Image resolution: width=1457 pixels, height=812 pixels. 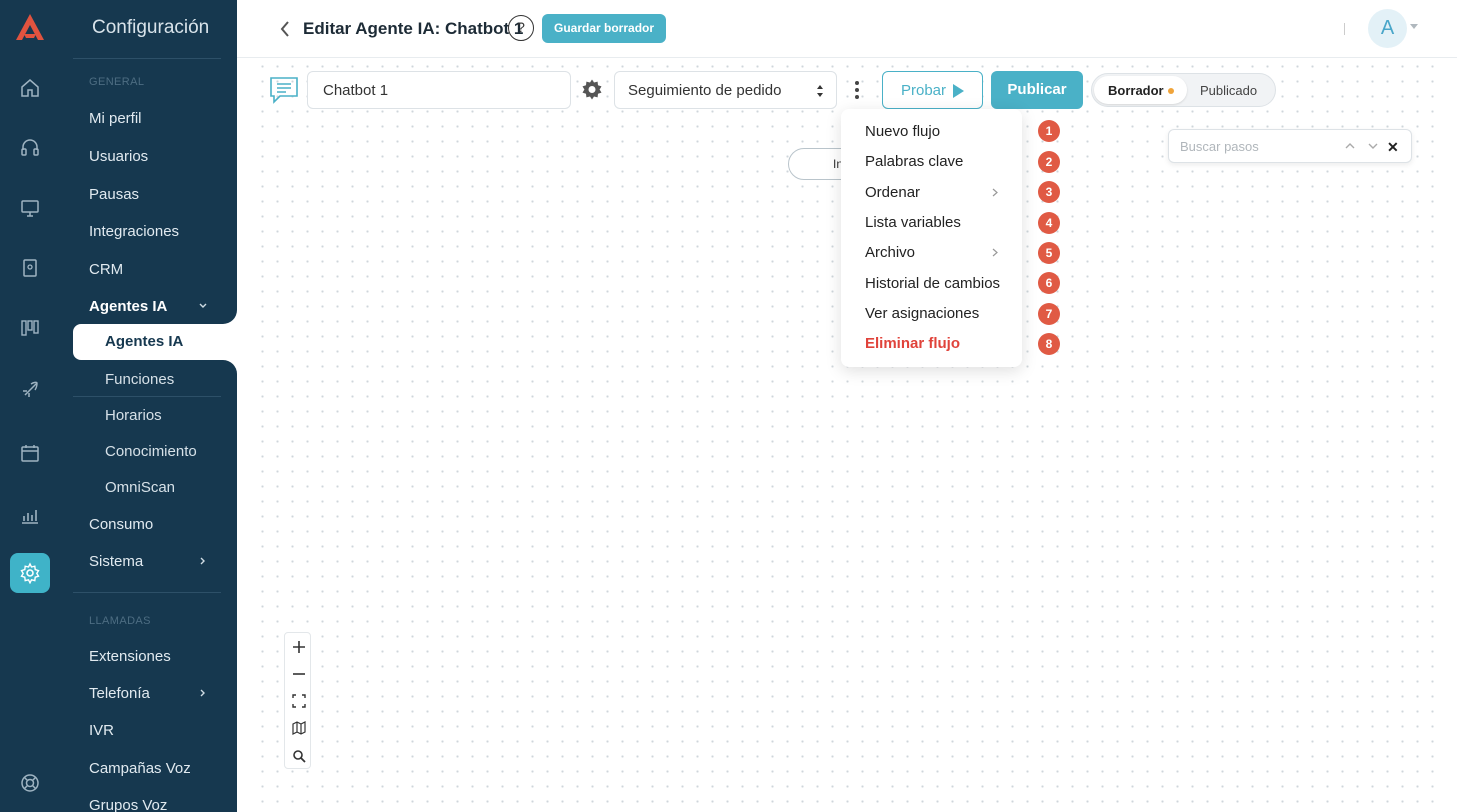 I want to click on more-vertical-icon, so click(x=857, y=90).